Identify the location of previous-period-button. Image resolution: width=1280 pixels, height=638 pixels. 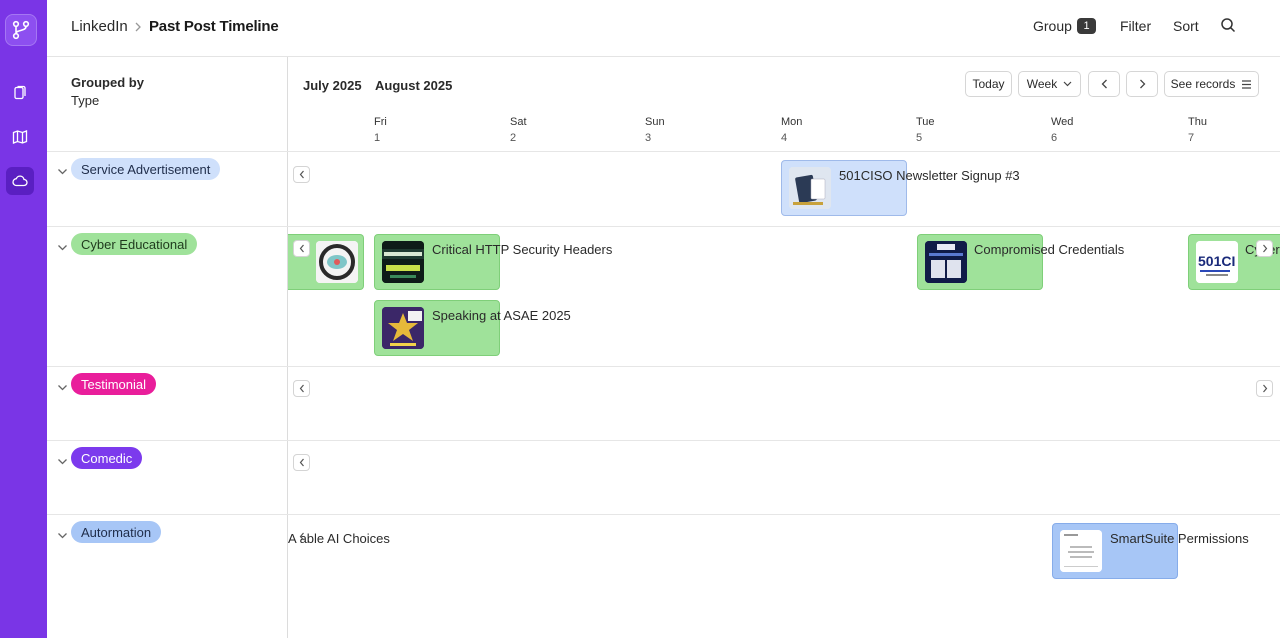
(1104, 84).